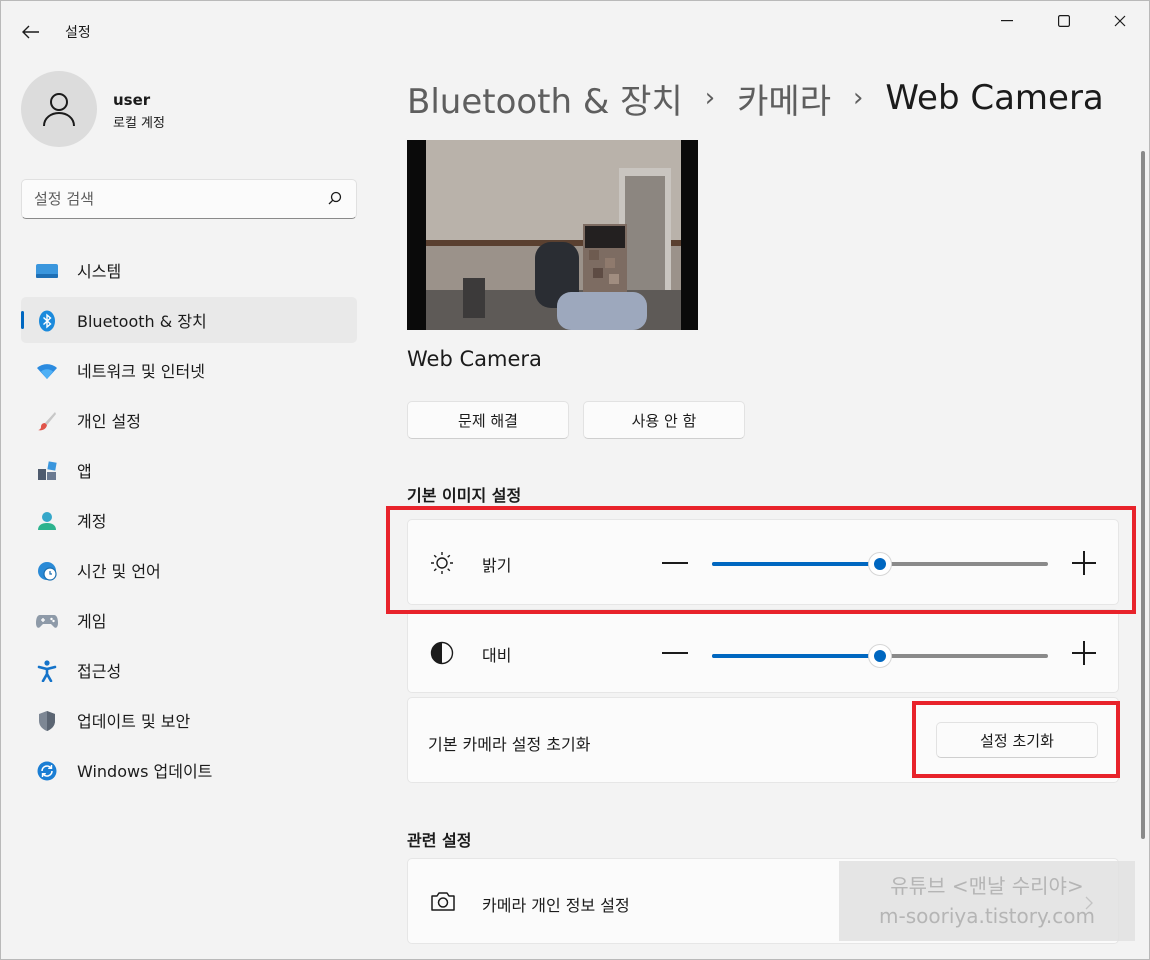 This screenshot has width=1150, height=960. What do you see at coordinates (761, 560) in the screenshot?
I see `highlight-box-brightness` at bounding box center [761, 560].